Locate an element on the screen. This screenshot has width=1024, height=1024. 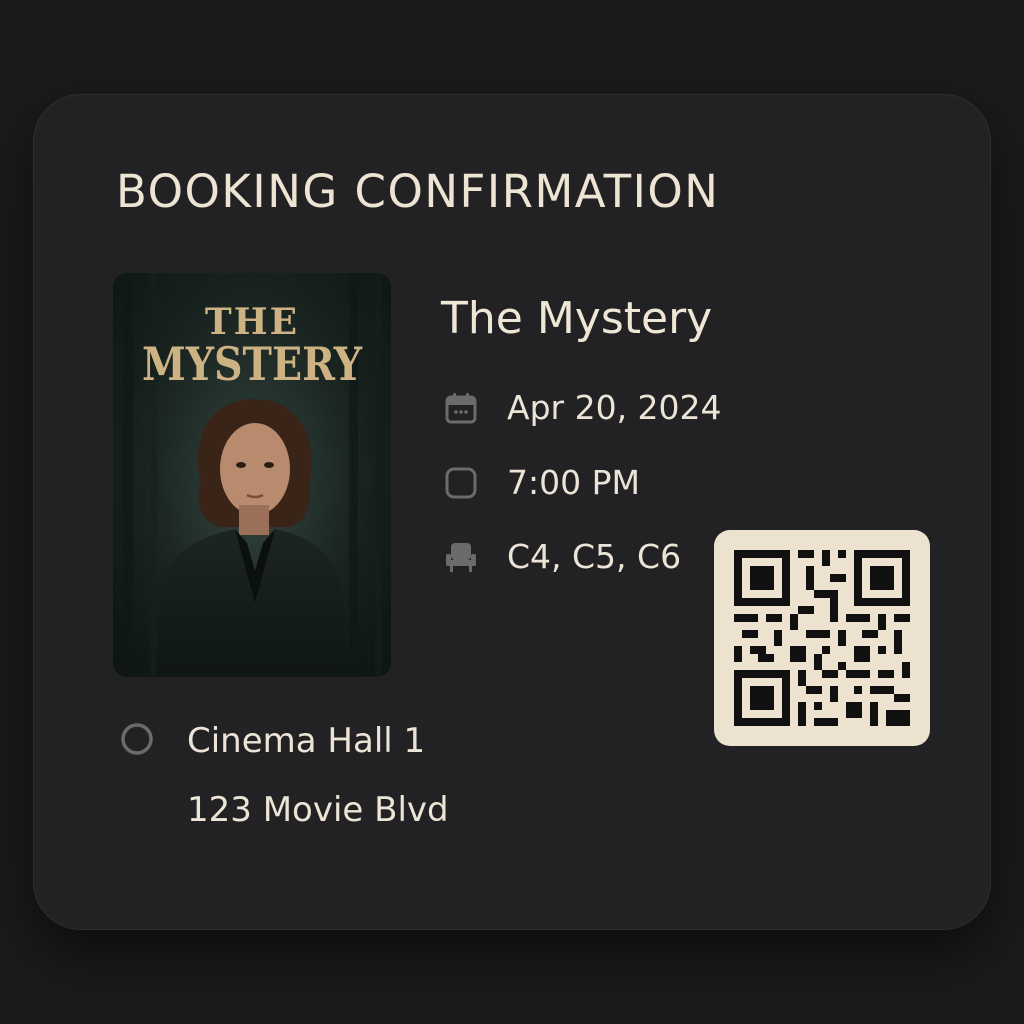
location-icon is located at coordinates (137, 739).